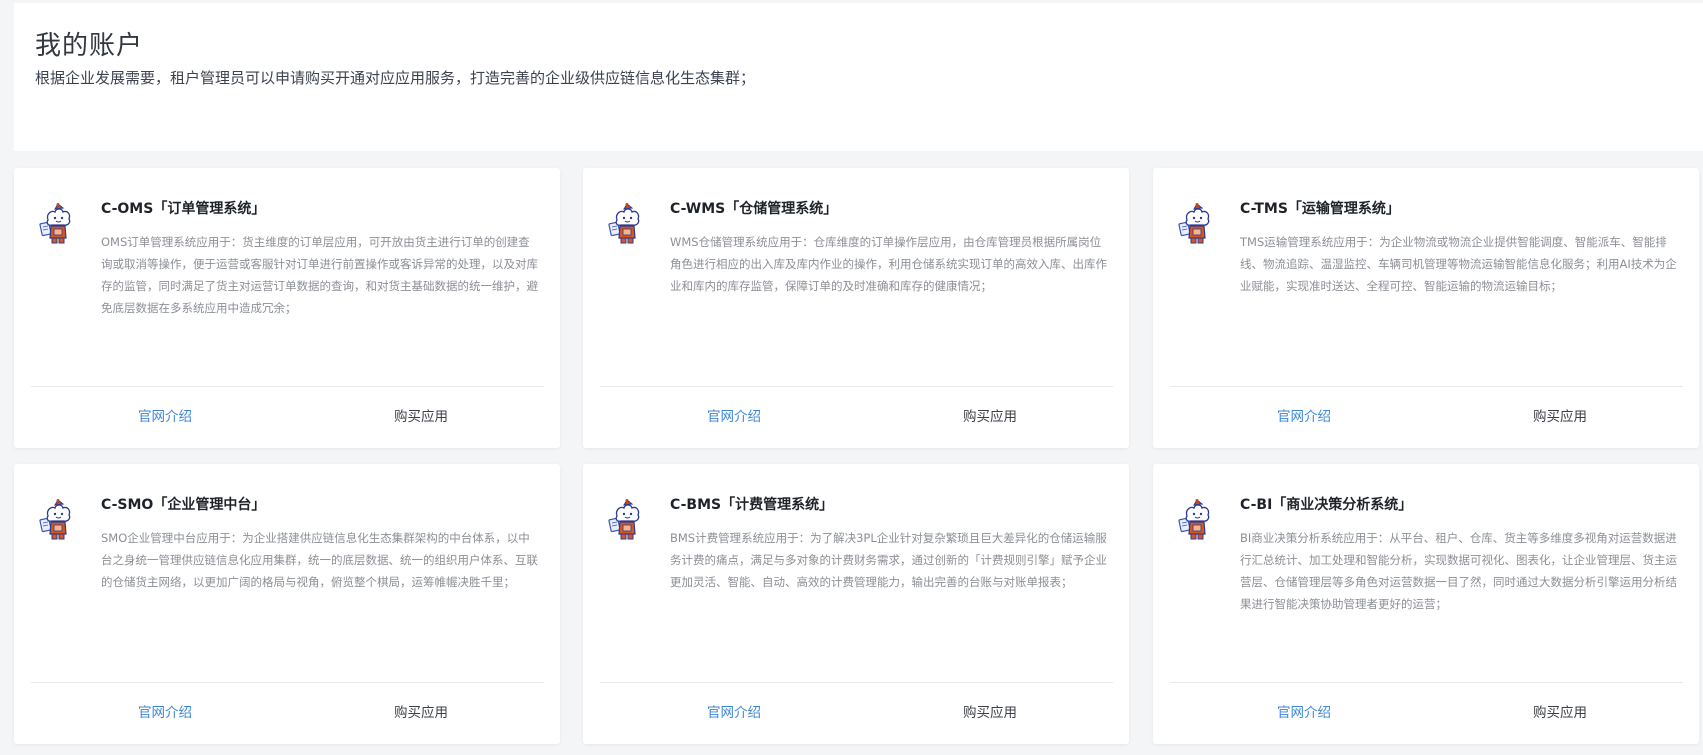  What do you see at coordinates (183, 209) in the screenshot?
I see `card-title: C-OMS「订单管理系统」` at bounding box center [183, 209].